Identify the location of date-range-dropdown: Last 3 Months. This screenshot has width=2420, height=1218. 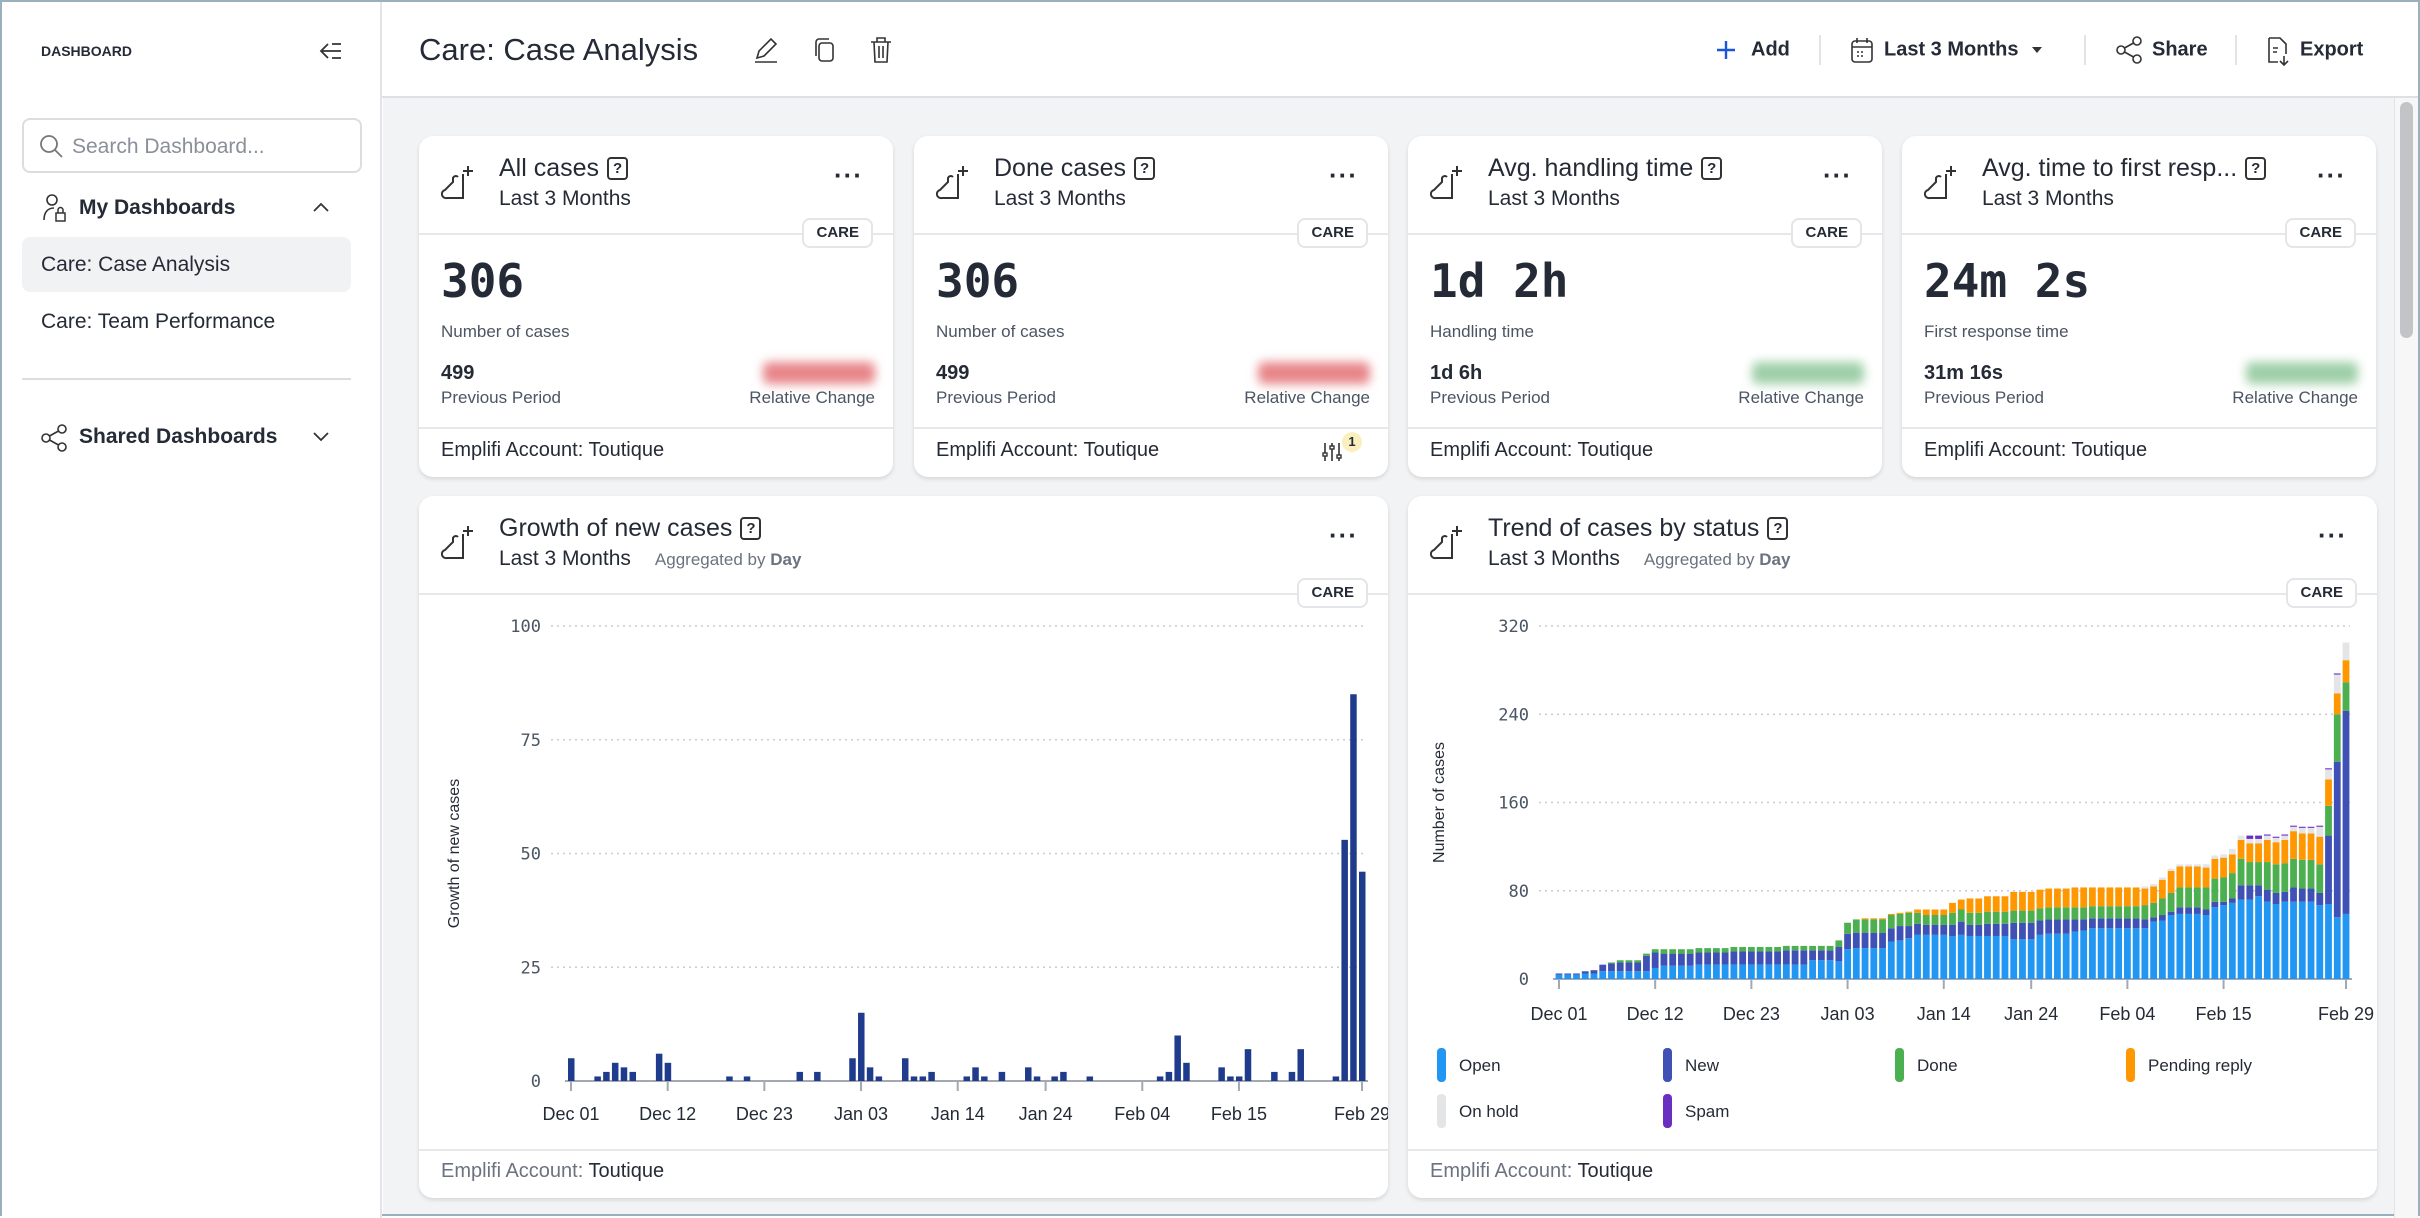
(1946, 50).